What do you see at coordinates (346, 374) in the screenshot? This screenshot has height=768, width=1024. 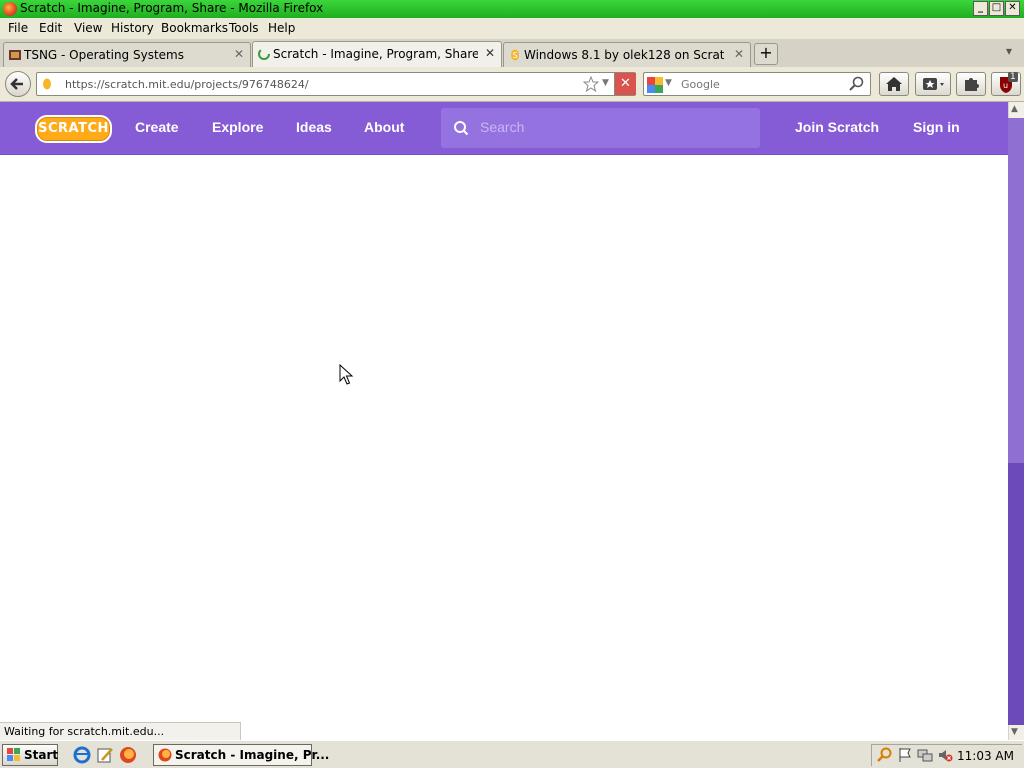 I see `mouse-cursor-icon` at bounding box center [346, 374].